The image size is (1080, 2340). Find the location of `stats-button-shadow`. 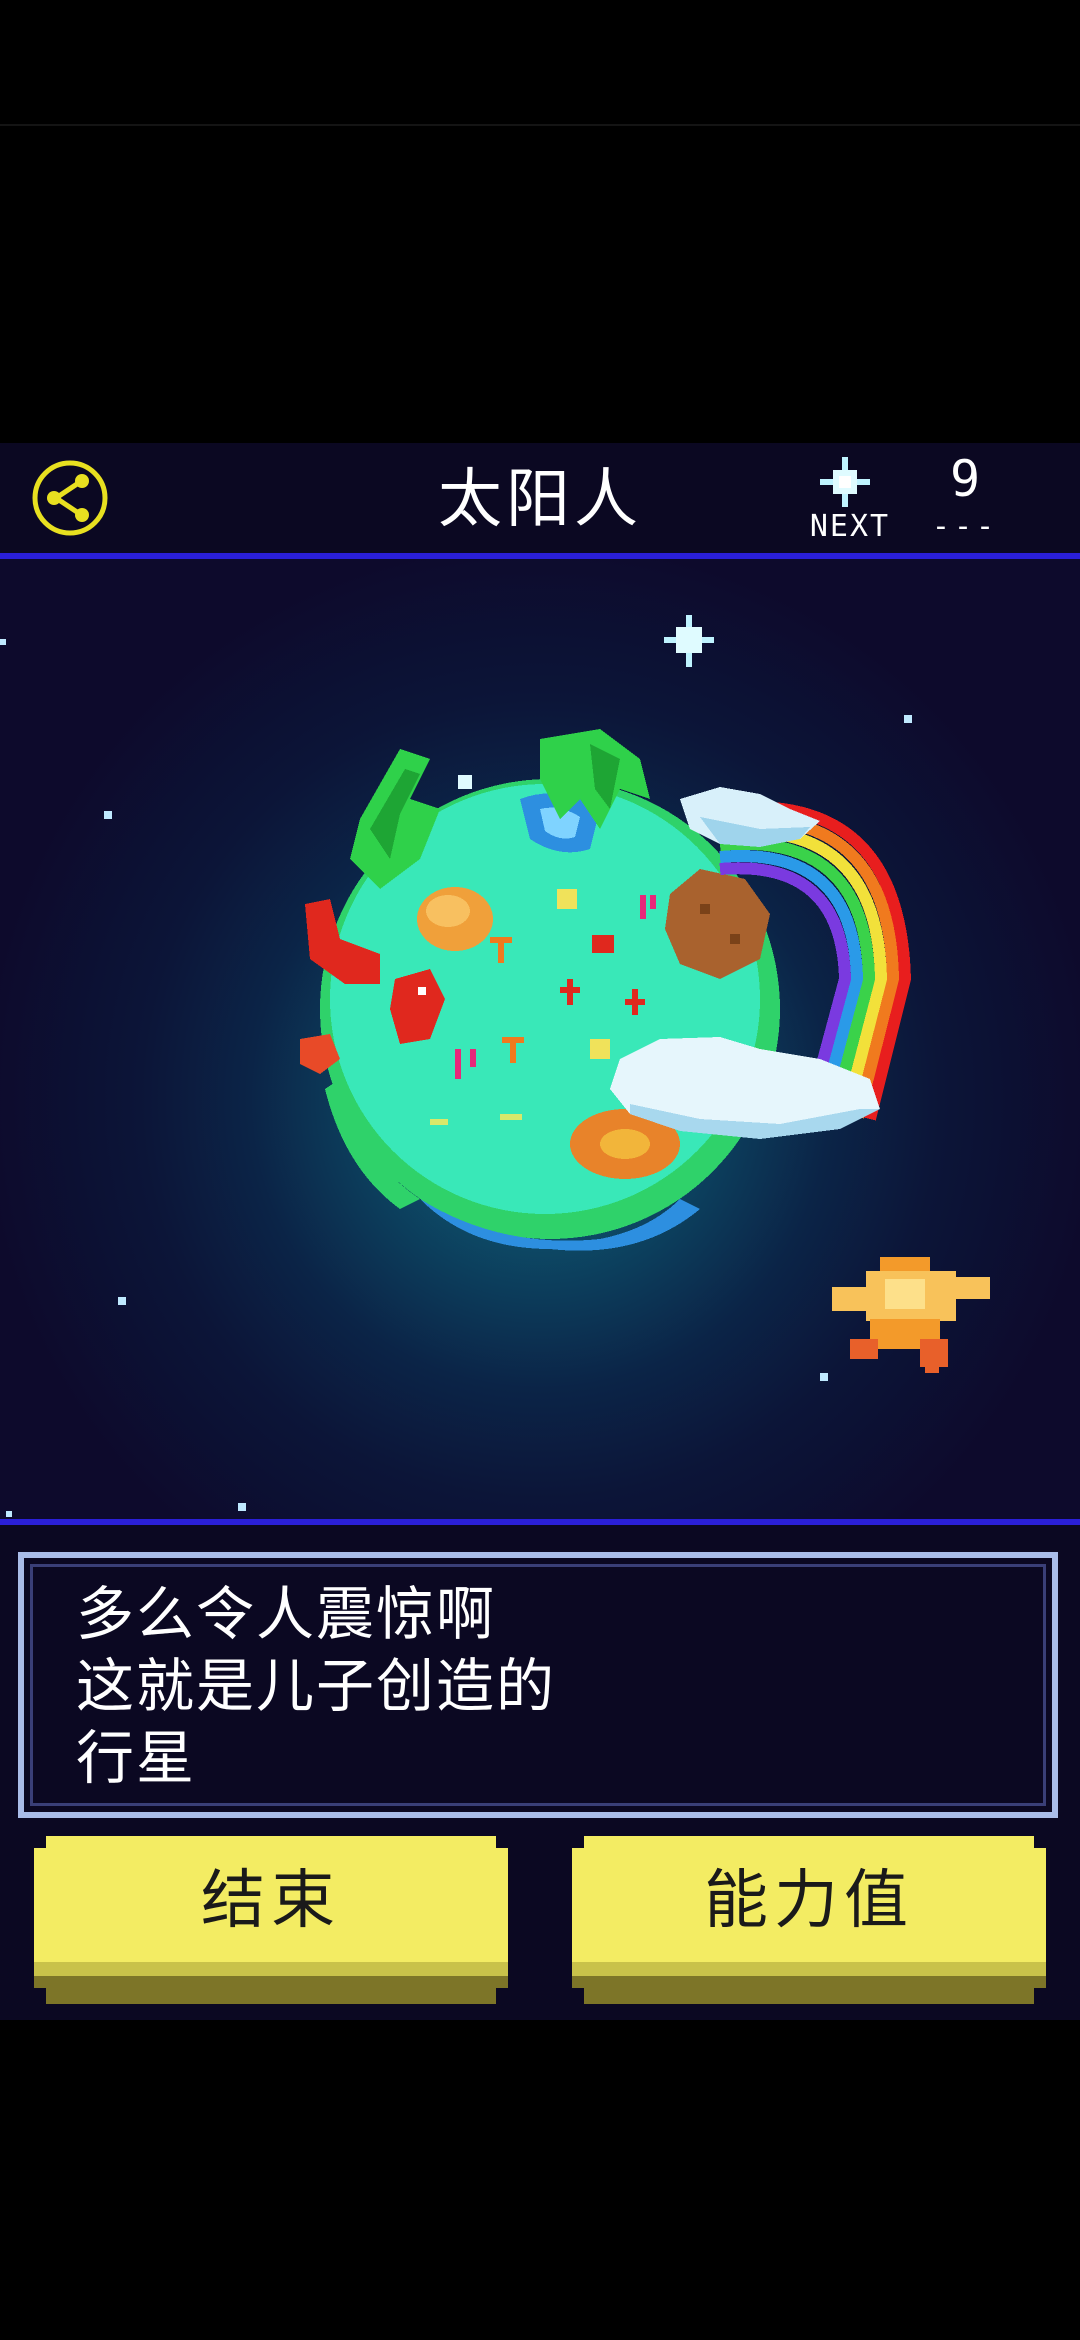

stats-button-shadow is located at coordinates (809, 1990).